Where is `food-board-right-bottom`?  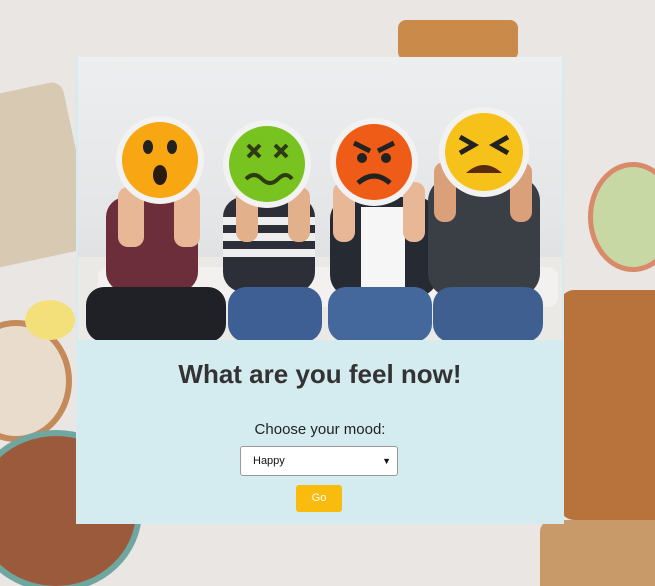
food-board-right-bottom is located at coordinates (597, 553).